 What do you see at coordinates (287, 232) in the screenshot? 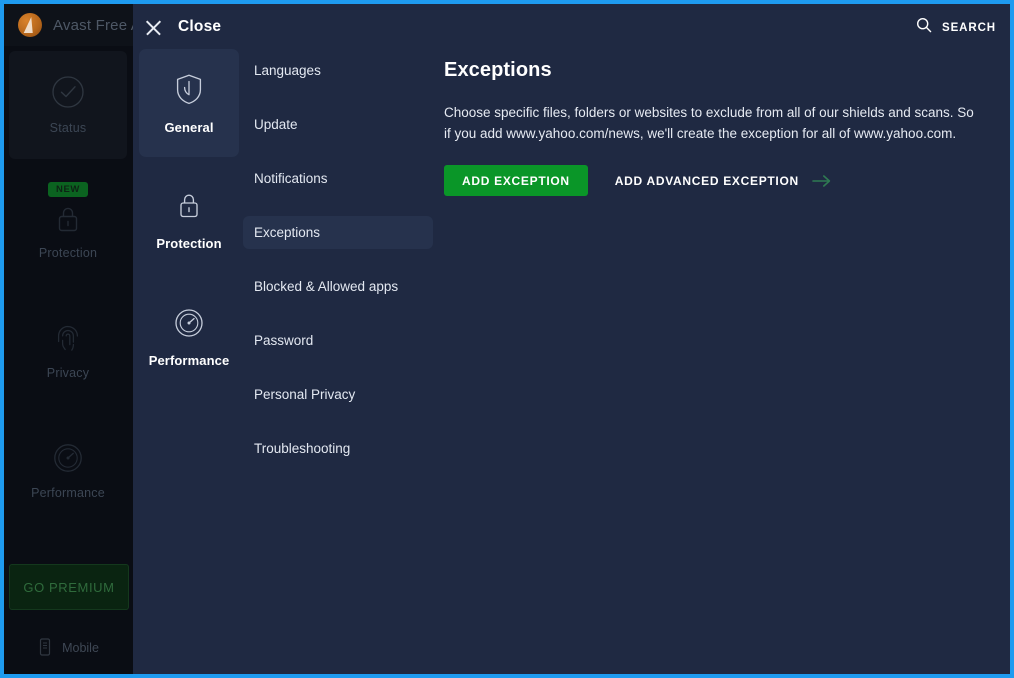
I see `submenu-item-label: Exceptions` at bounding box center [287, 232].